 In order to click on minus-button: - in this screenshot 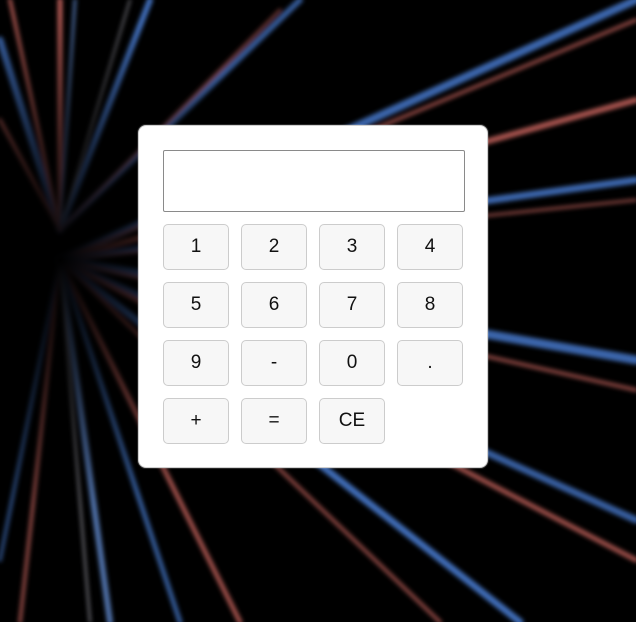, I will do `click(274, 363)`.